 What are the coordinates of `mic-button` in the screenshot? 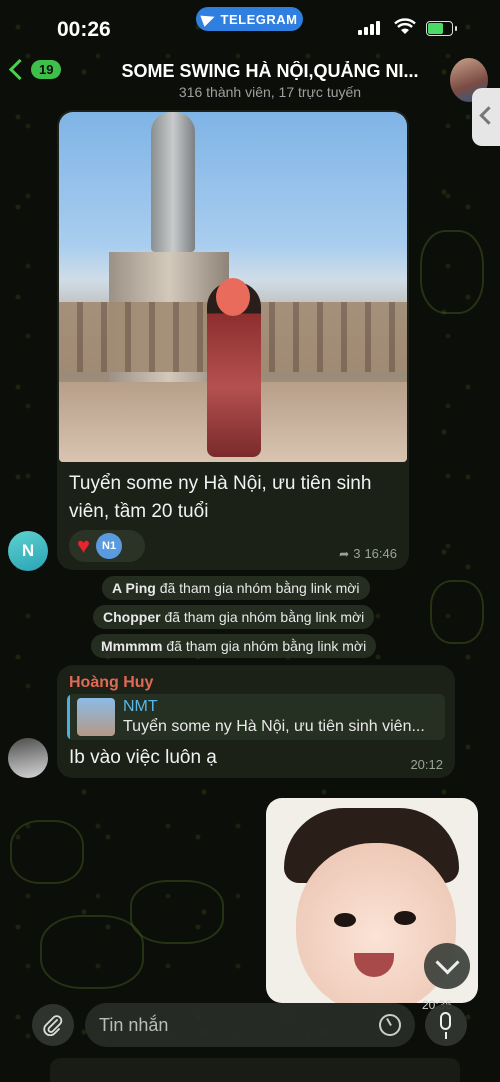 It's located at (446, 1025).